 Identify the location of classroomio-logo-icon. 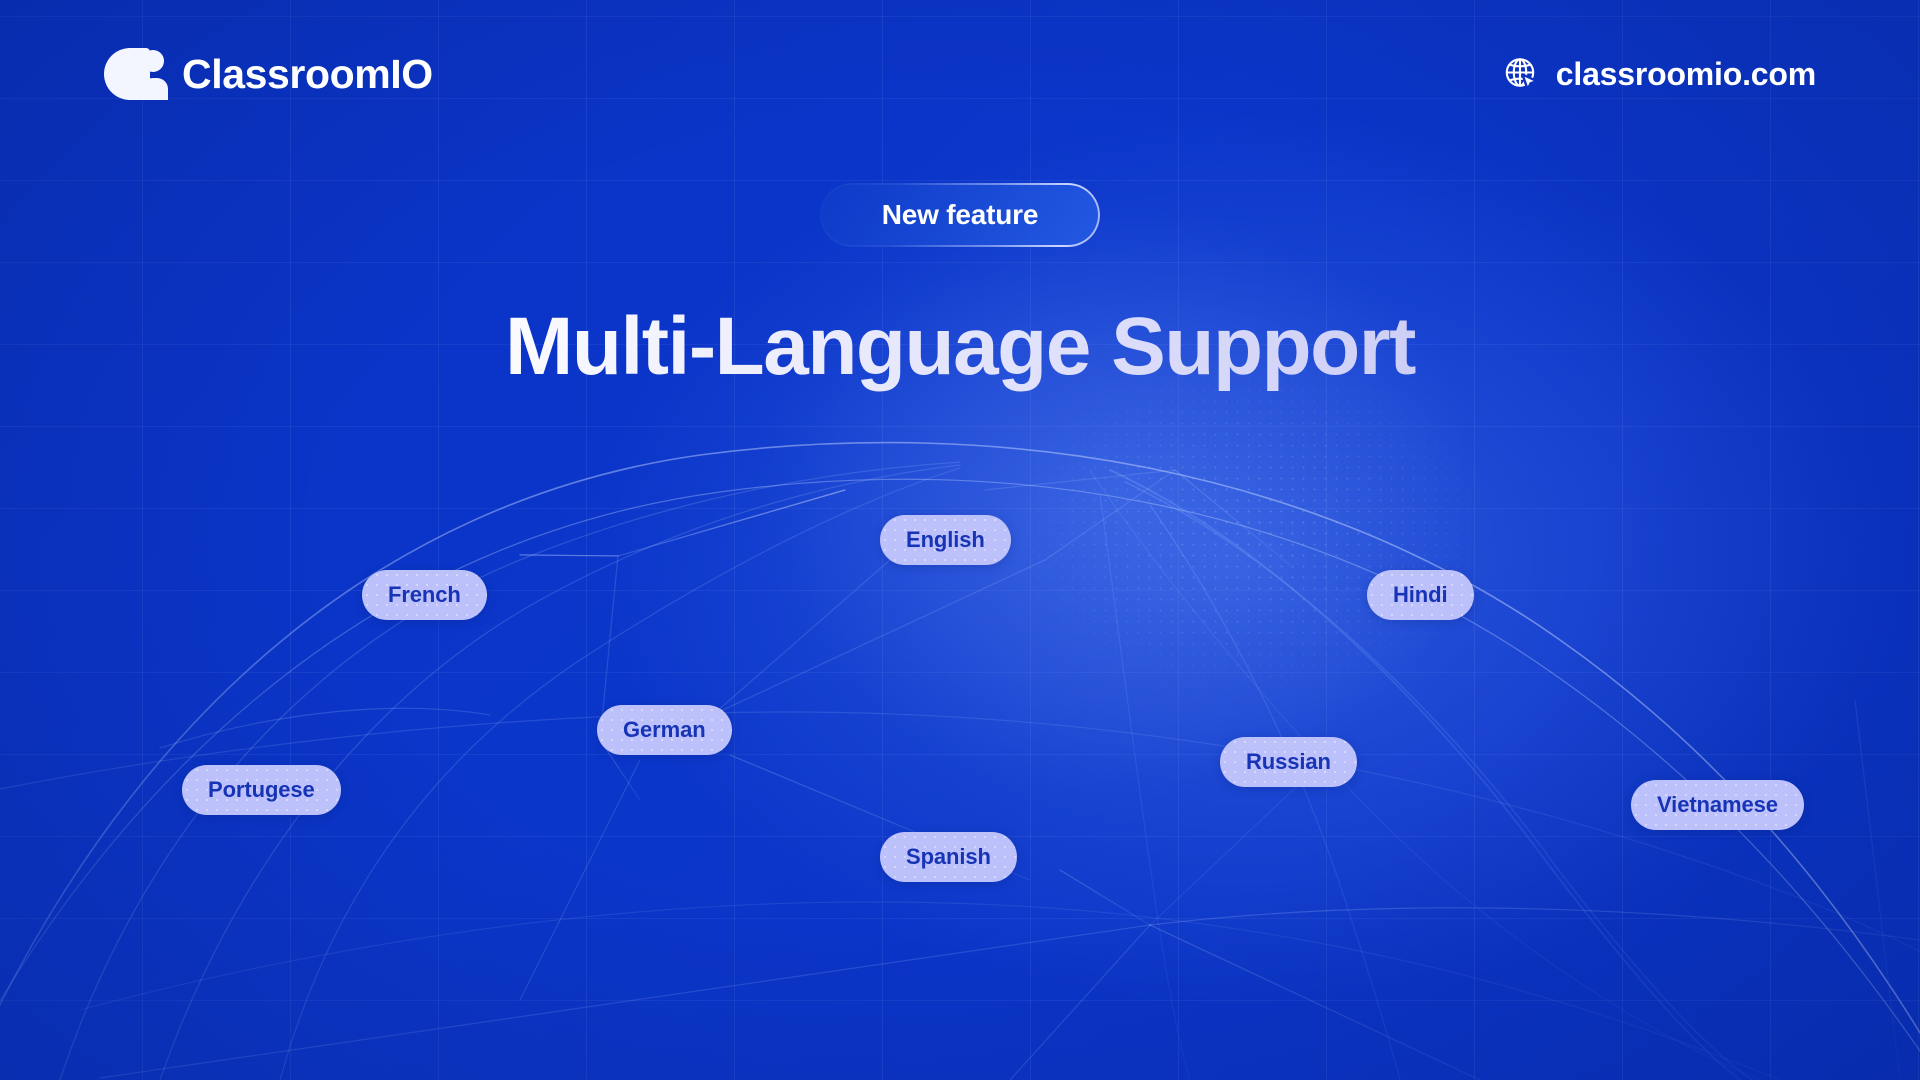
(136, 74).